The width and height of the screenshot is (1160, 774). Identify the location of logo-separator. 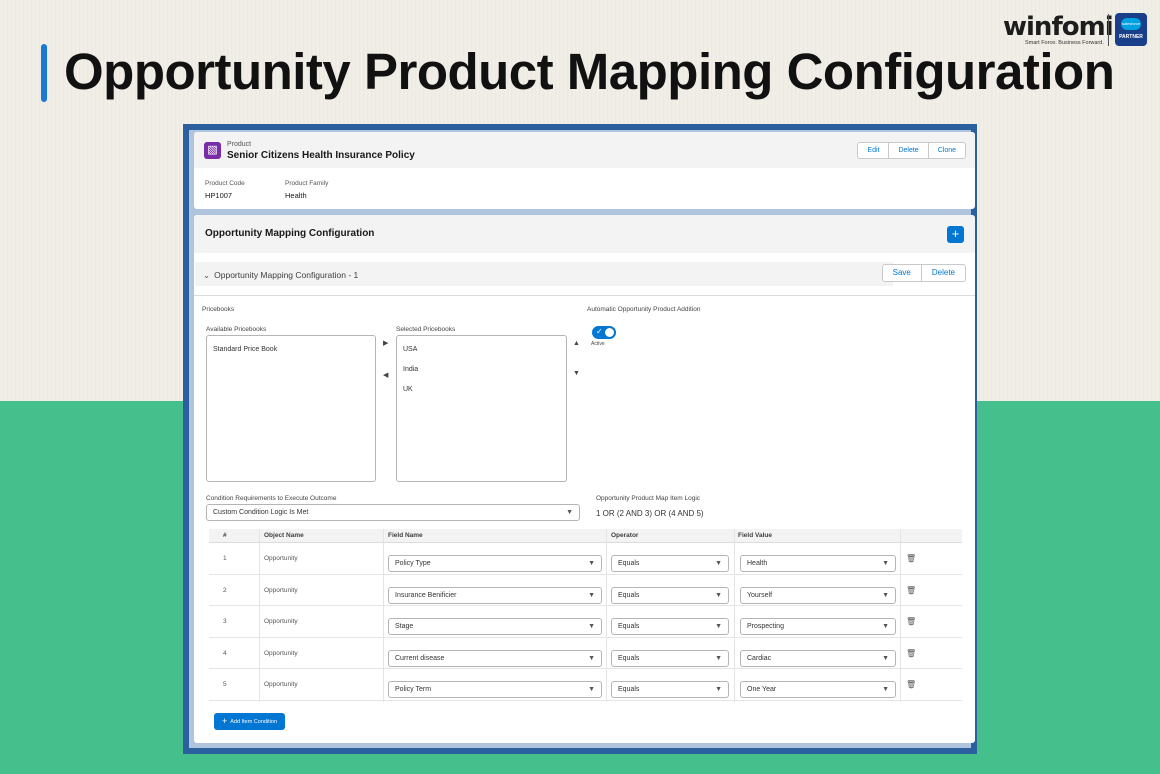
(1108, 30).